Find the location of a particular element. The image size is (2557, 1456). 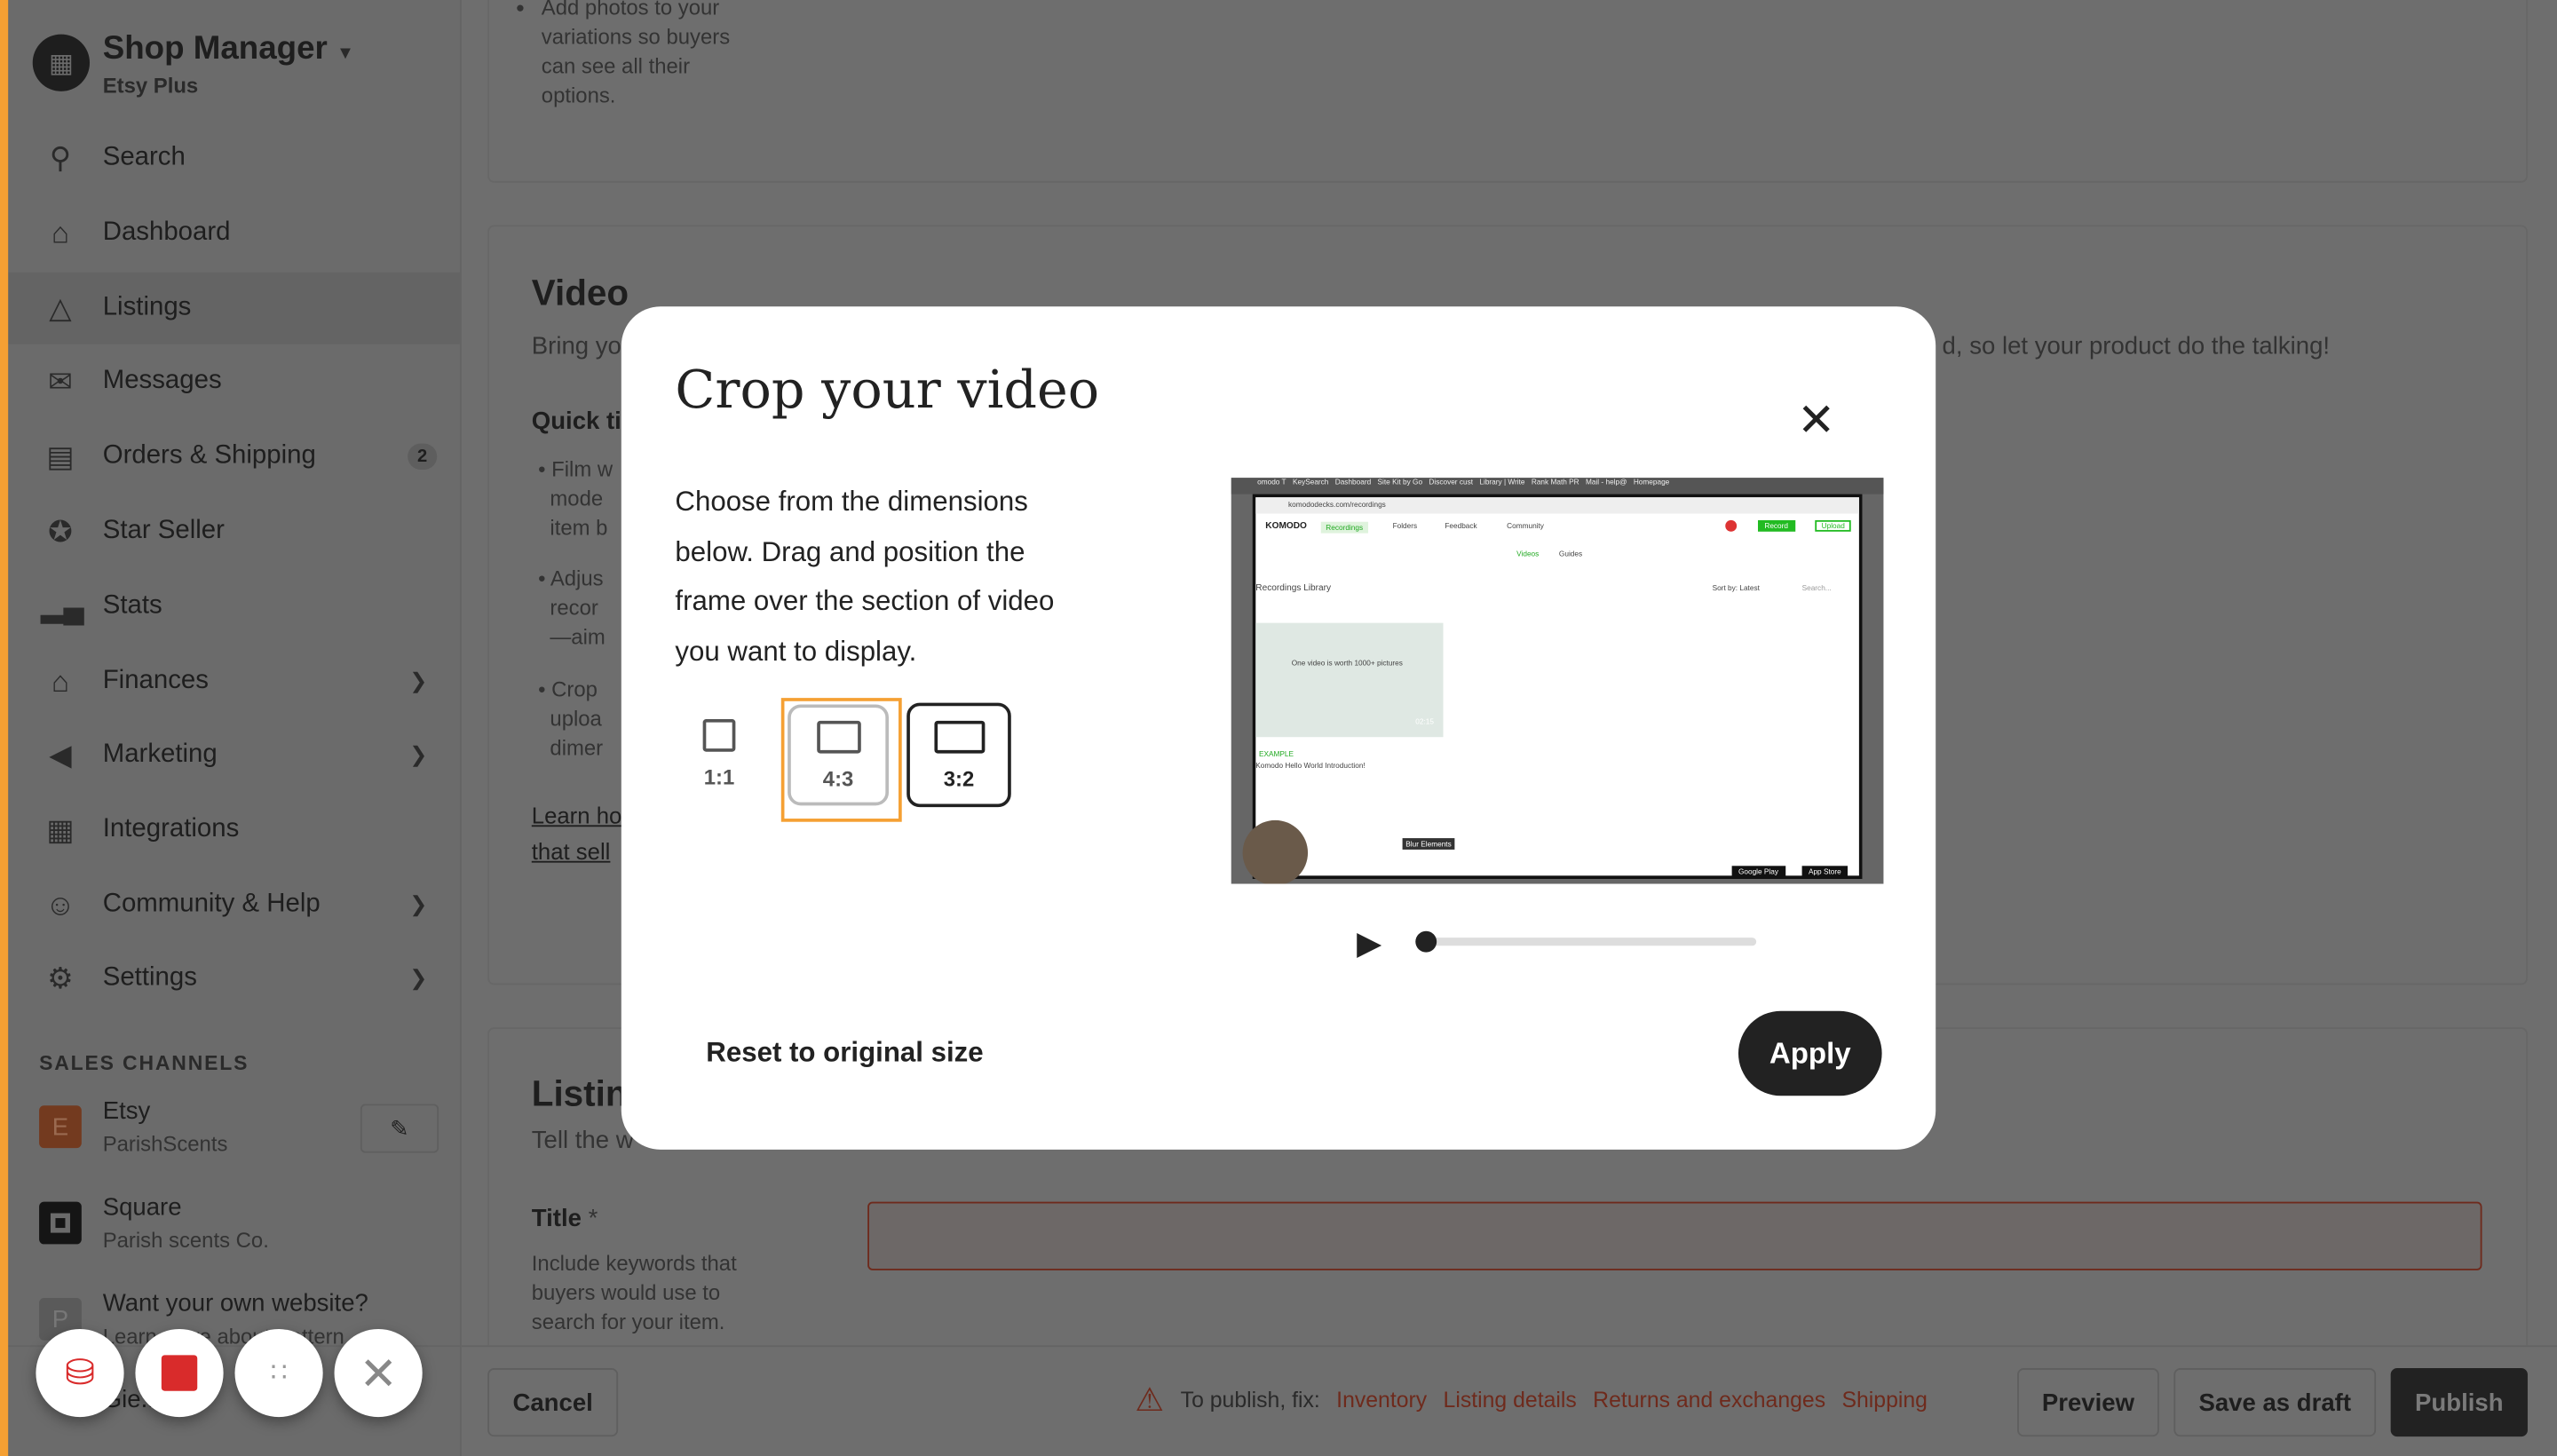

playback-scrubber is located at coordinates (1586, 942).